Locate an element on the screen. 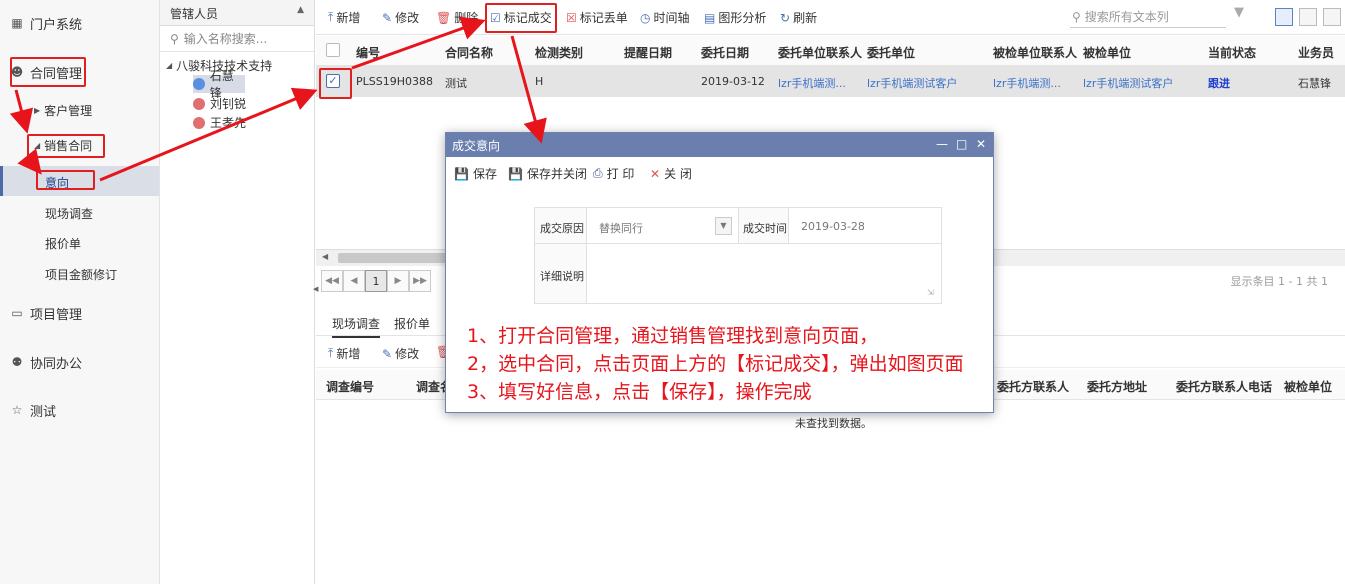  instruction-step-2: 2，选中合同，点击页面上方的【标记成交】，弹出如图页面 is located at coordinates (715, 364).